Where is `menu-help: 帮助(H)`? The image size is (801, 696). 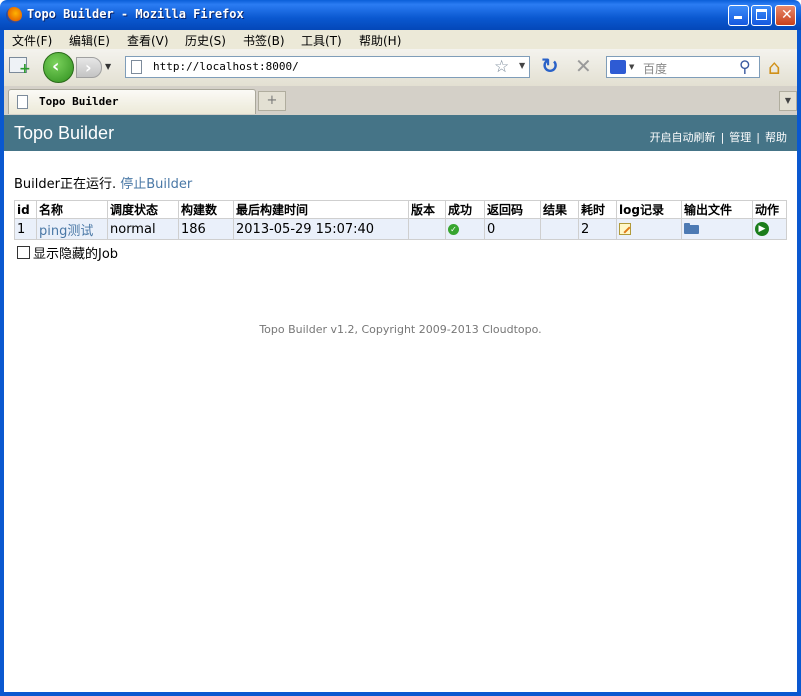
menu-help: 帮助(H) is located at coordinates (380, 40).